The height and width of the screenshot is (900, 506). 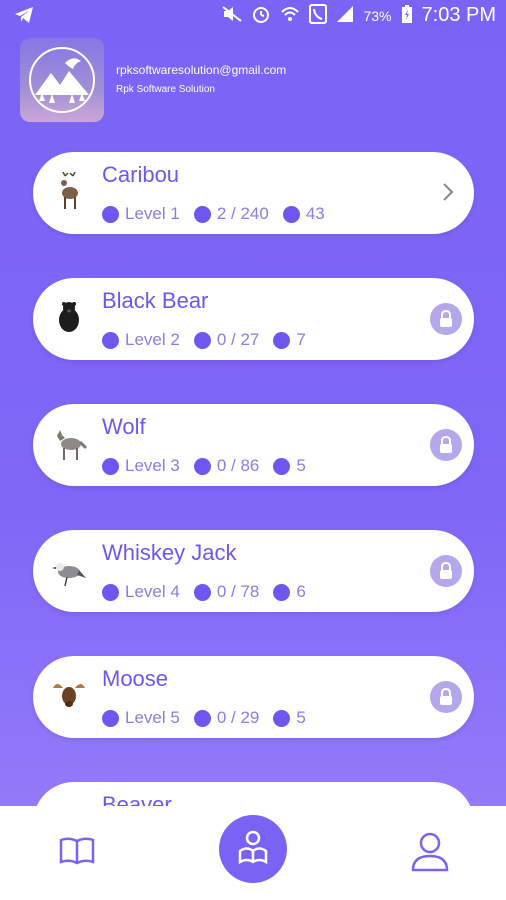 I want to click on level-stats: Level 1 2 / 240 43, so click(x=220, y=214).